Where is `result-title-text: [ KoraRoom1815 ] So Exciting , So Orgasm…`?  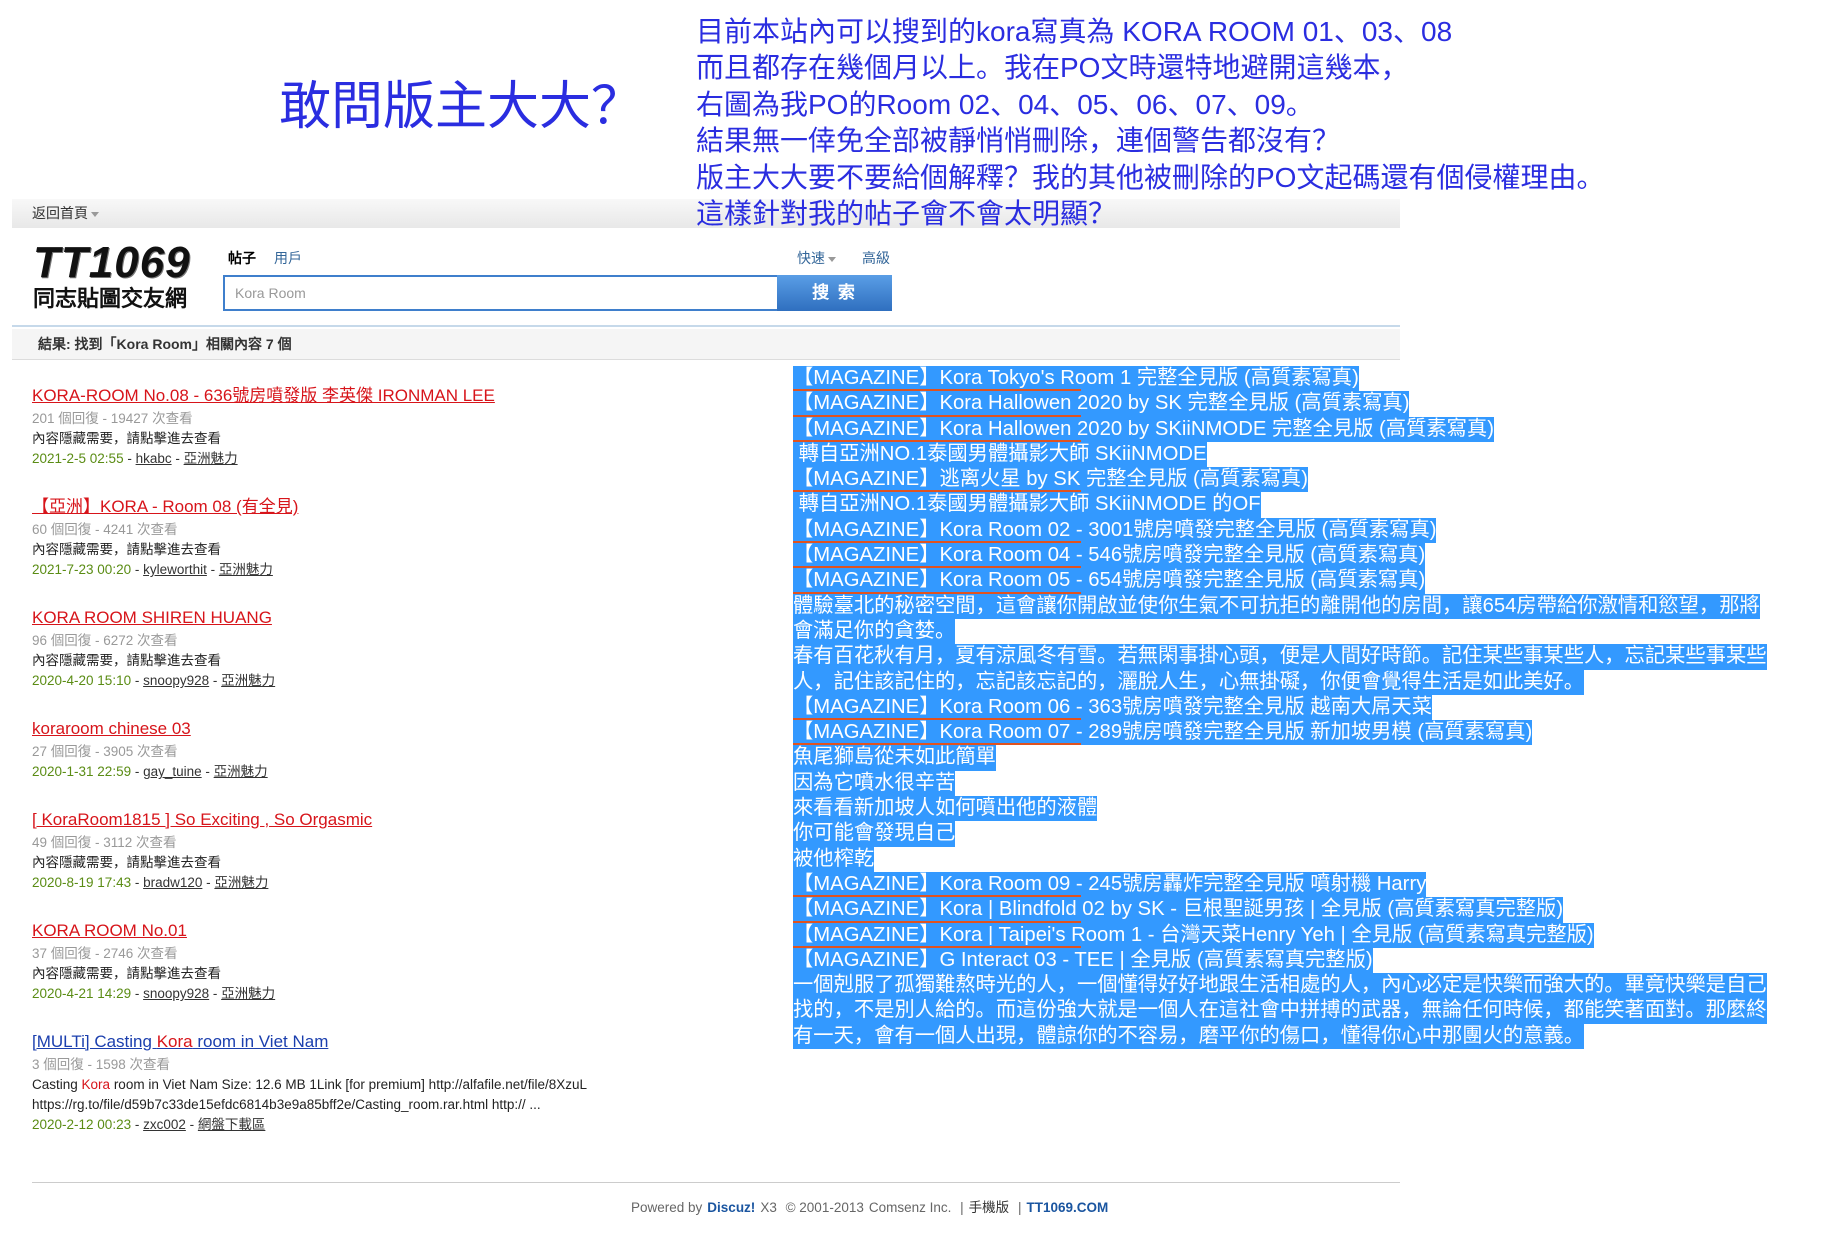
result-title-text: [ KoraRoom1815 ] So Exciting , So Orgasm… is located at coordinates (202, 819).